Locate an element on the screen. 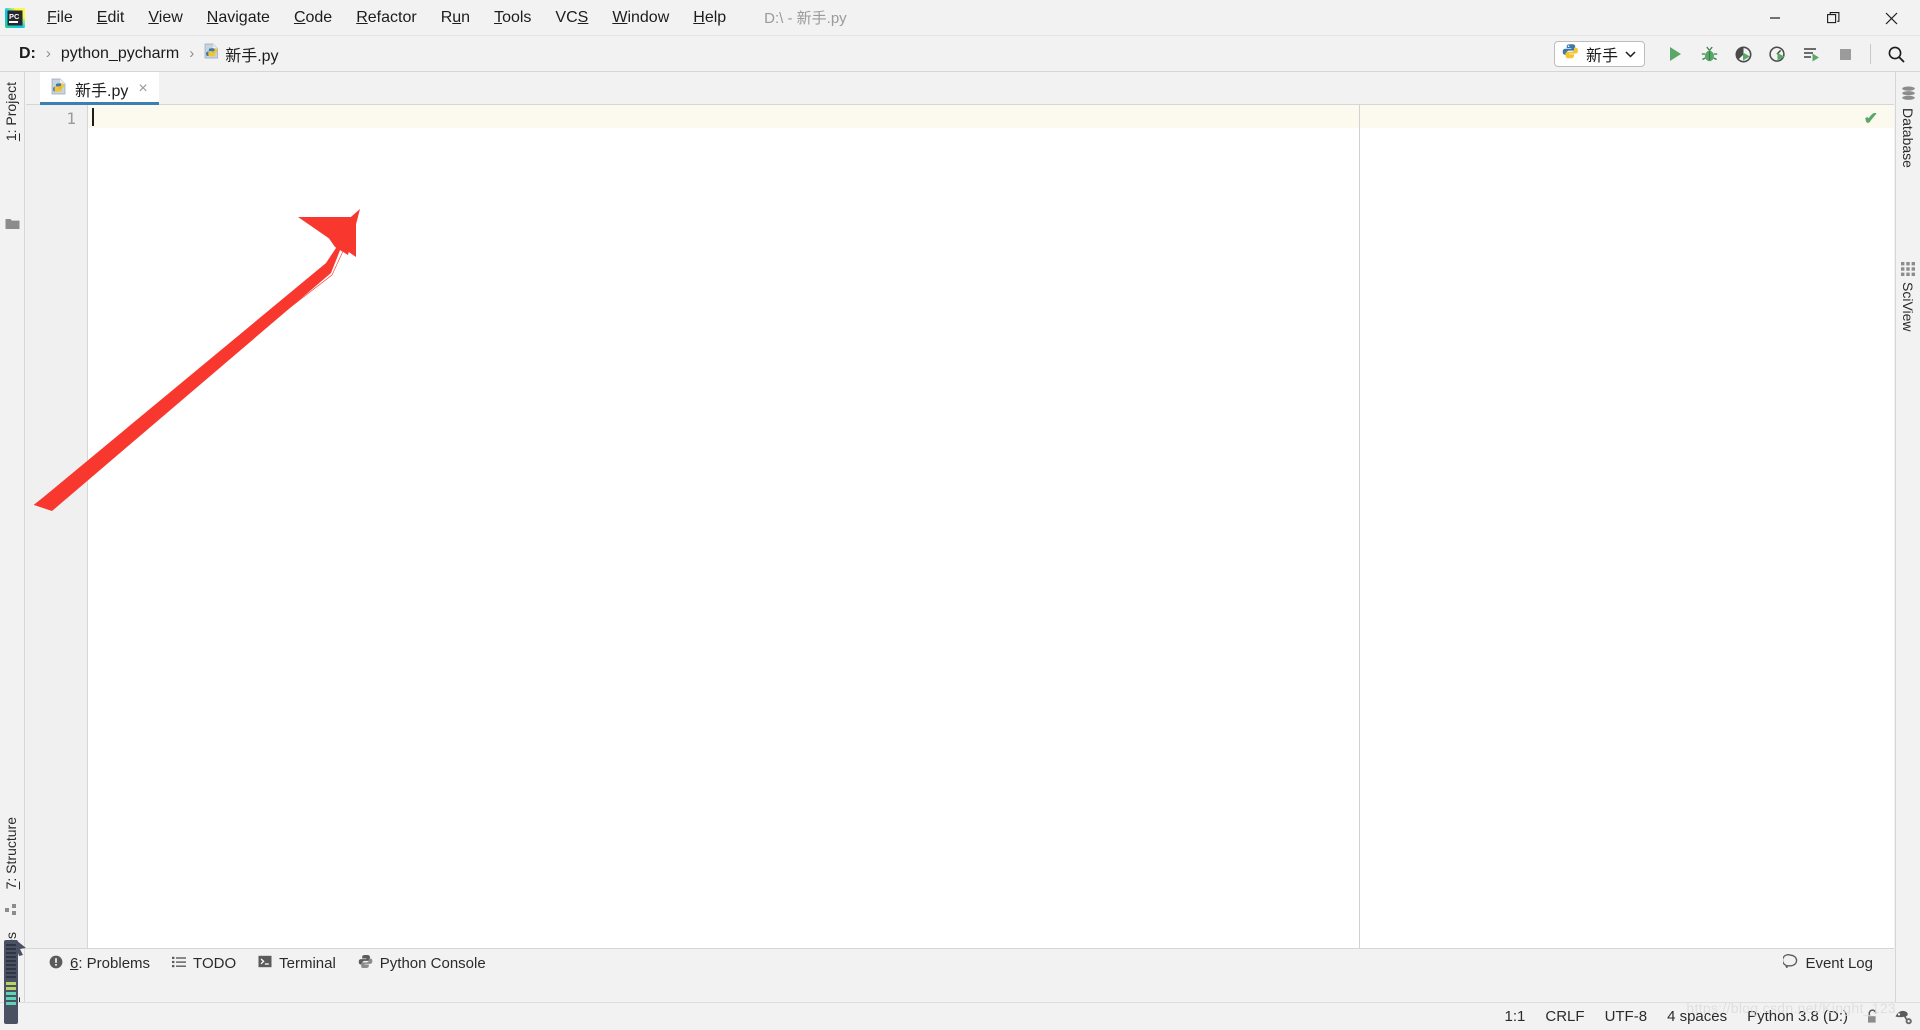 The image size is (1920, 1030). settings-corner-icon is located at coordinates (12, 1014).